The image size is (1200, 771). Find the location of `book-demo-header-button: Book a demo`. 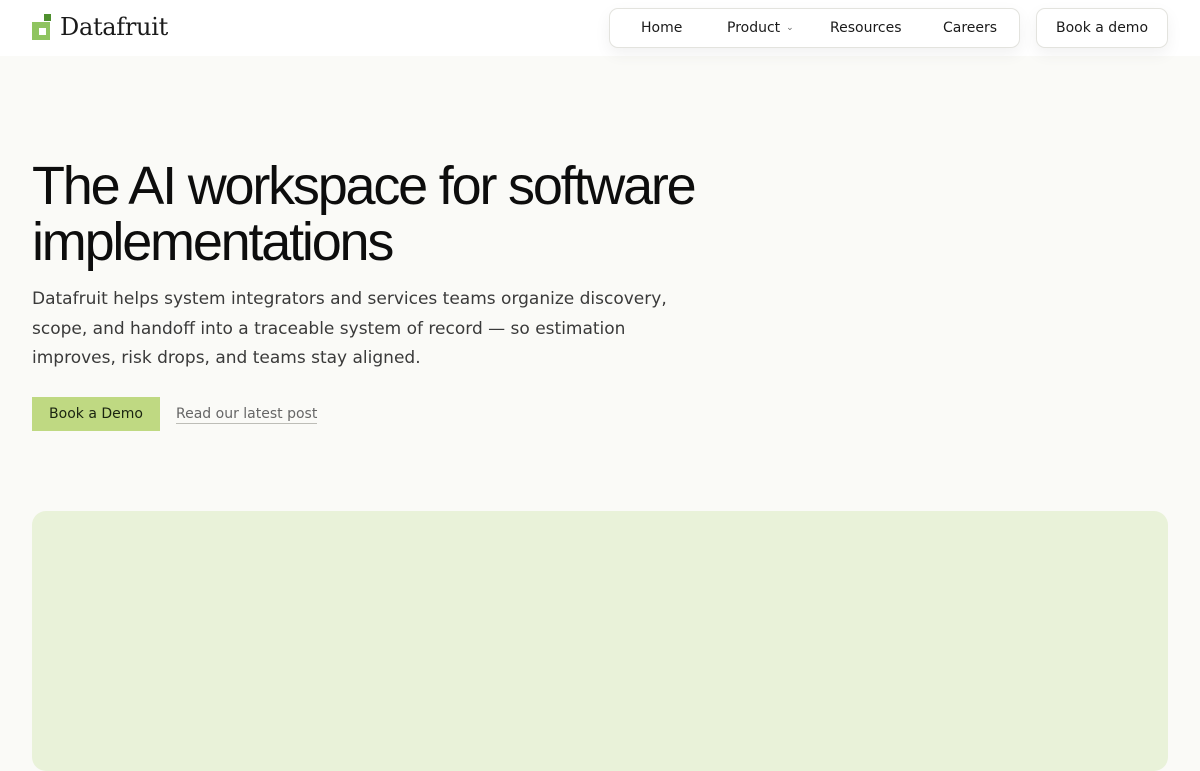

book-demo-header-button: Book a demo is located at coordinates (1102, 28).